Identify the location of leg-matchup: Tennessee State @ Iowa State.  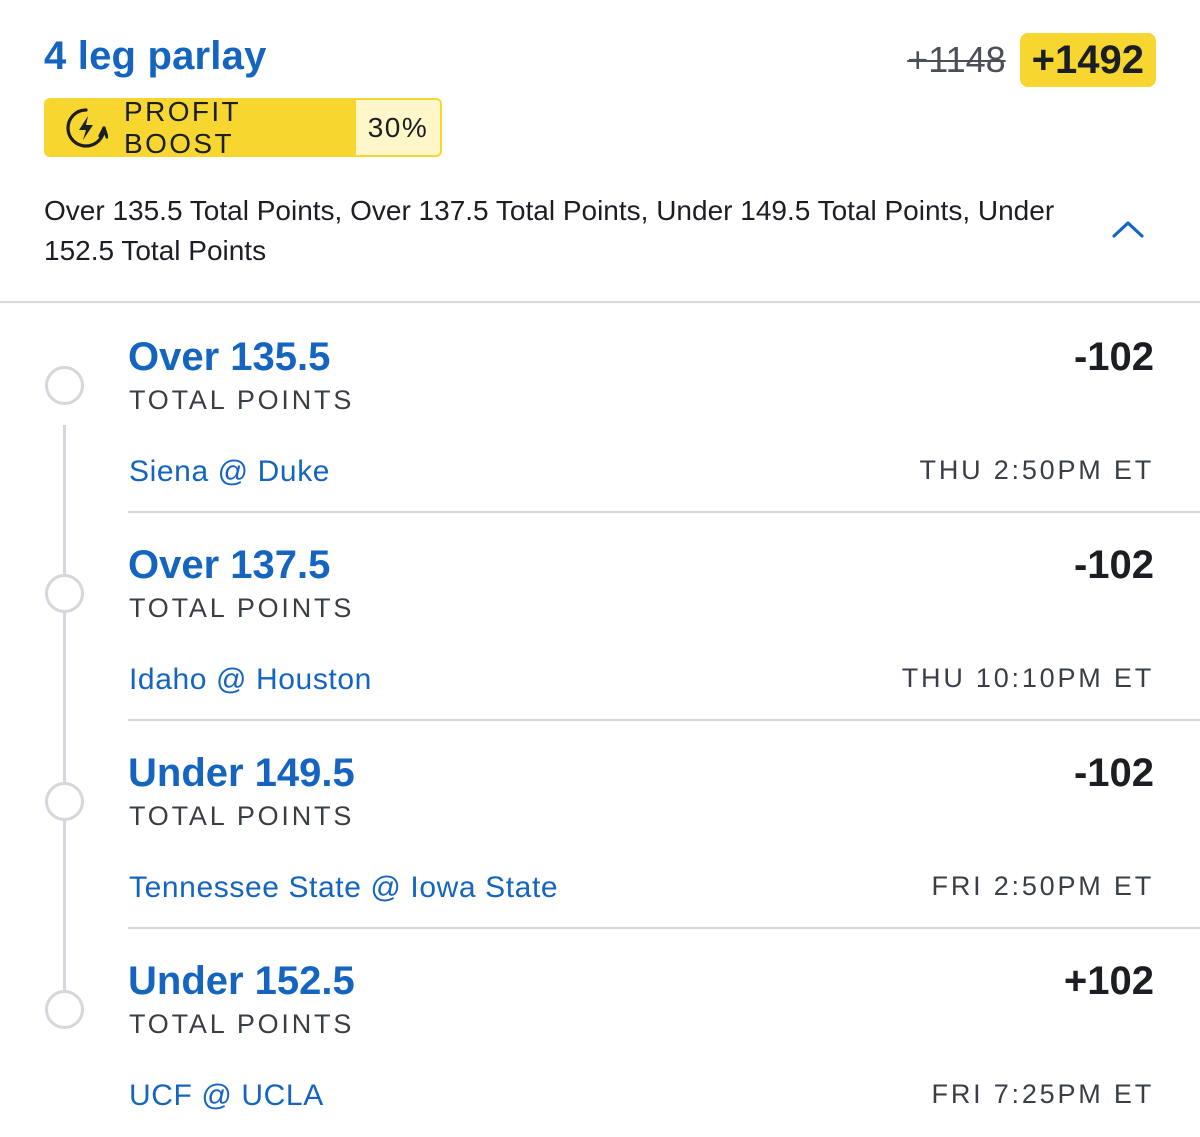
(343, 888).